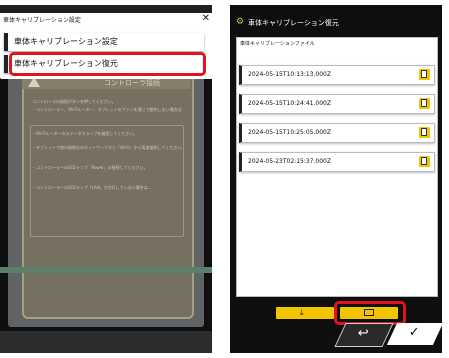 This screenshot has width=449, height=358. I want to click on card-text-line: ・コントローラーのLEDランプ「Power」の接続してください。, so click(90, 167).